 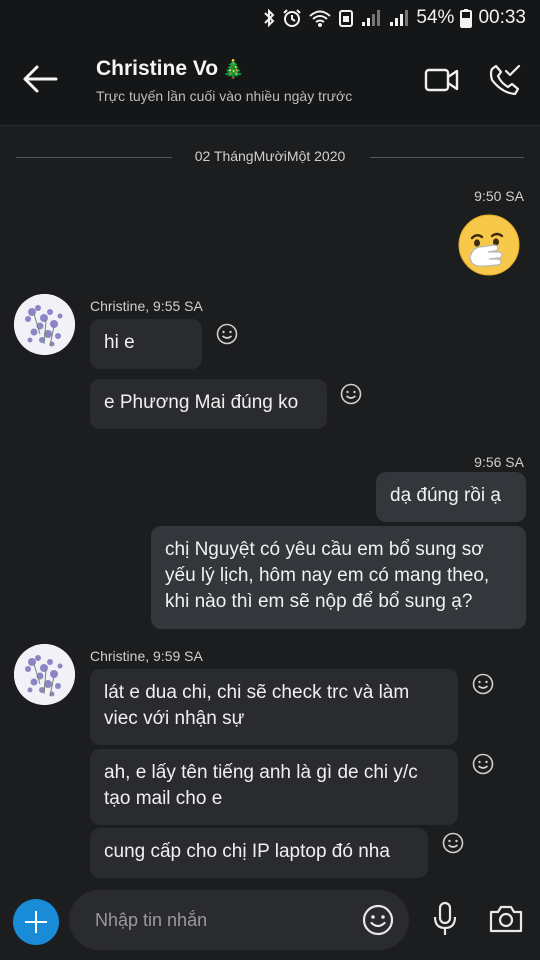 I want to click on alarm-icon, so click(x=292, y=18).